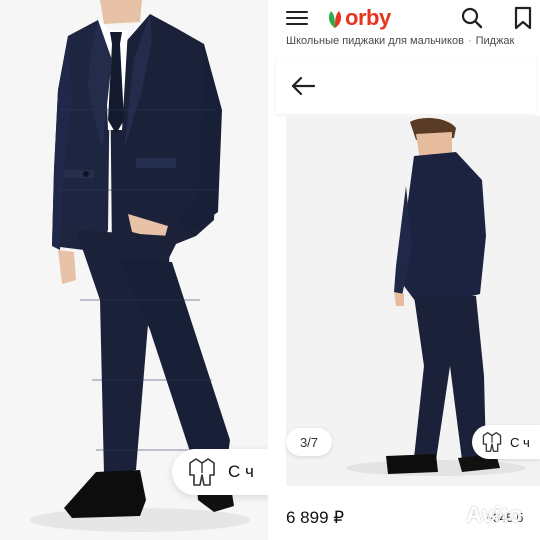 The image size is (540, 540). Describe the element at coordinates (368, 17) in the screenshot. I see `logo-text: orby` at that location.